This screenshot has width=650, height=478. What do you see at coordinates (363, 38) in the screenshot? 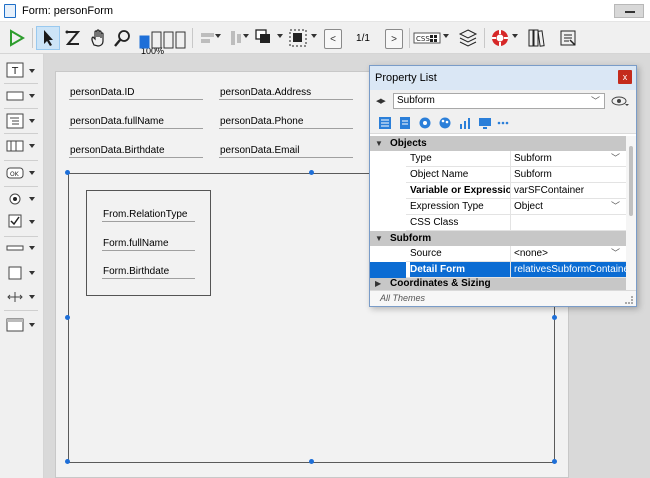
I see `page-indicator: 1/1` at bounding box center [363, 38].